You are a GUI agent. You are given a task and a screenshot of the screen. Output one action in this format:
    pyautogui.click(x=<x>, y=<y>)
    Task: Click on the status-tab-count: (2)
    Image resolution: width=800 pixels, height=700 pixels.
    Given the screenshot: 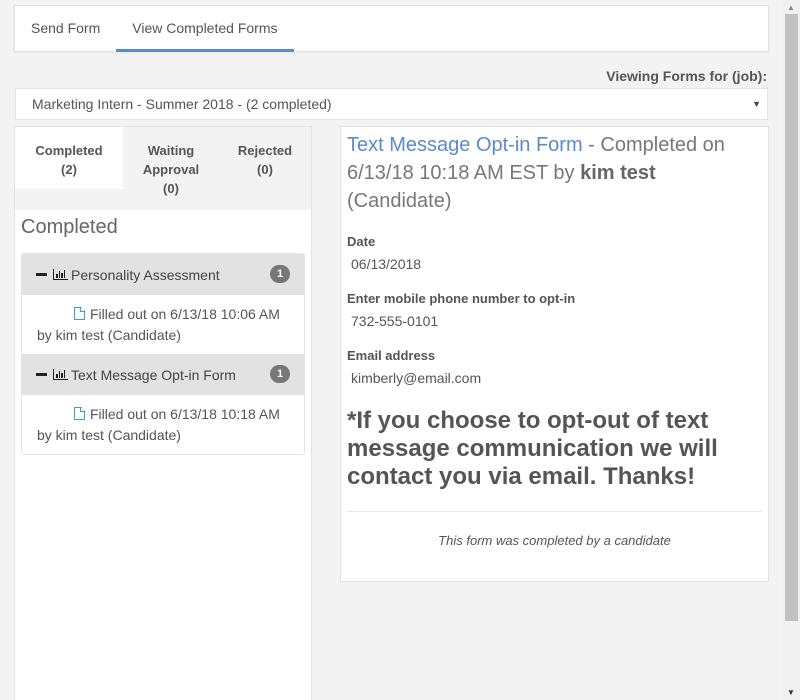 What is the action you would take?
    pyautogui.click(x=69, y=169)
    